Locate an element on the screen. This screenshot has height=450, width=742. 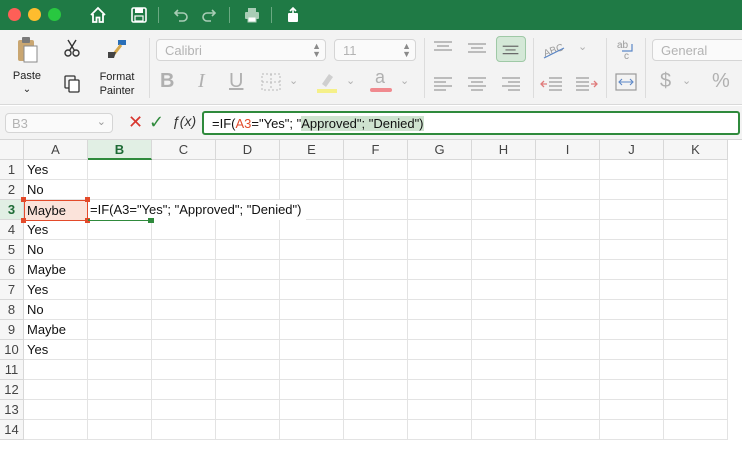
cell-i1 is located at coordinates (568, 170).